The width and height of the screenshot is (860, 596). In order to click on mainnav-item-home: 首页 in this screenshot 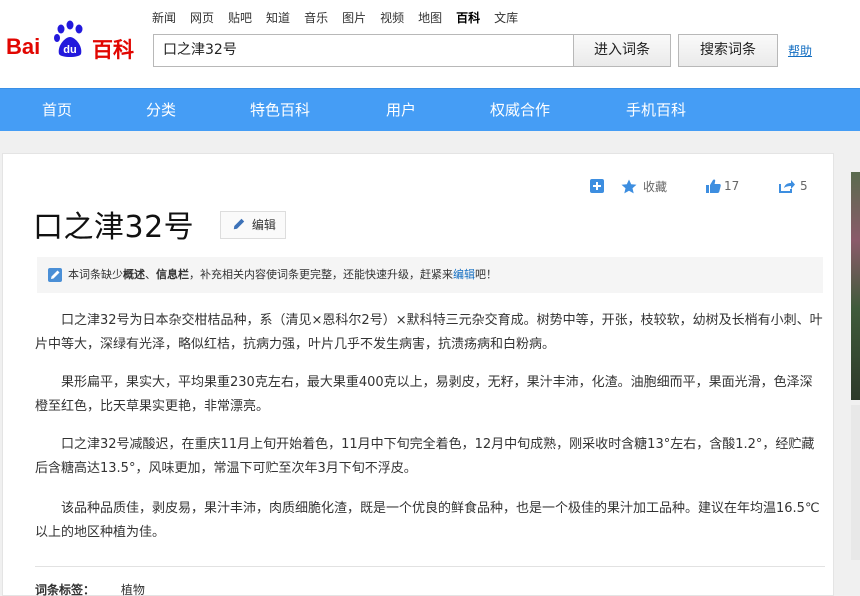, I will do `click(57, 110)`.